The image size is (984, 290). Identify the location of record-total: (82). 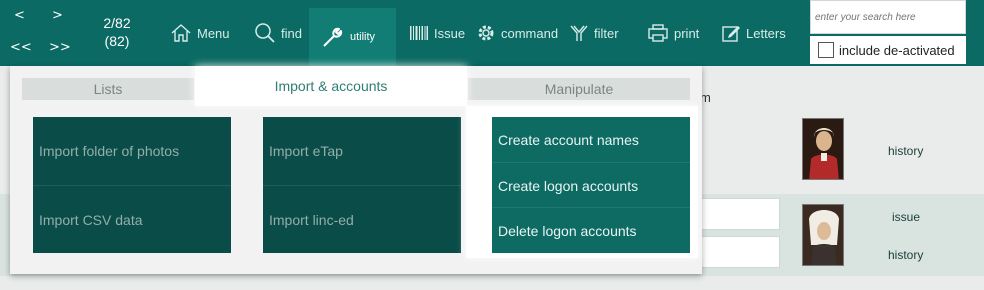
(117, 41).